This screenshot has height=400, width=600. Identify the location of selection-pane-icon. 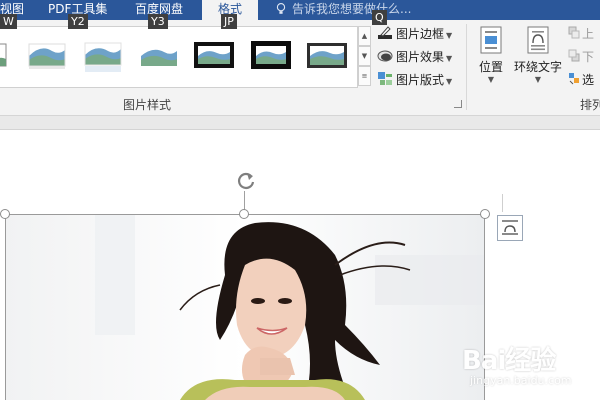
(574, 79).